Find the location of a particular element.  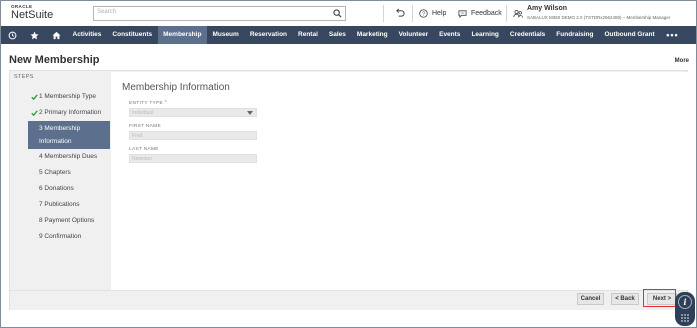

star-icon is located at coordinates (34, 35).